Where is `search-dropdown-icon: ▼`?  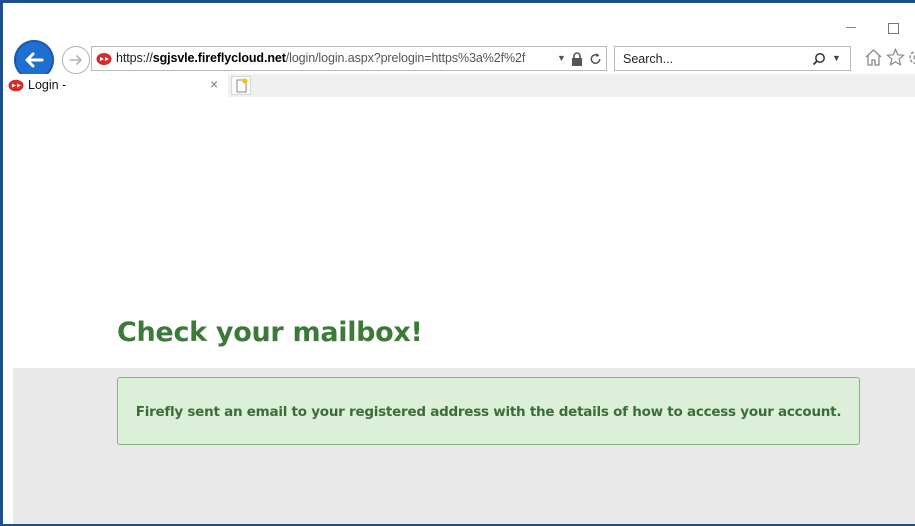
search-dropdown-icon: ▼ is located at coordinates (836, 58).